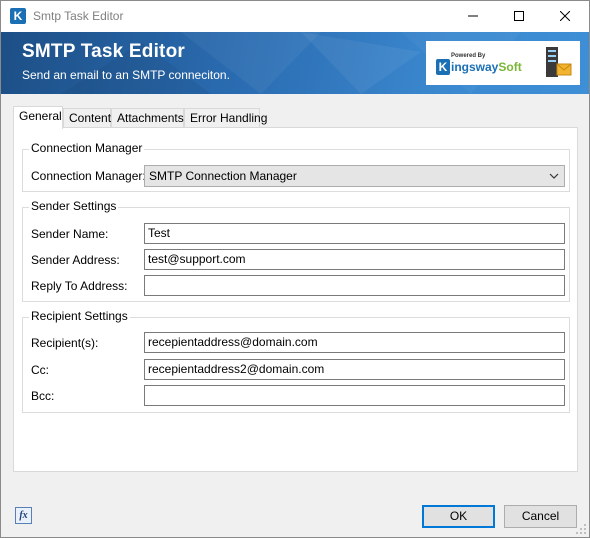 The height and width of the screenshot is (538, 590). What do you see at coordinates (75, 260) in the screenshot?
I see `sender-address-label: Sender Address:` at bounding box center [75, 260].